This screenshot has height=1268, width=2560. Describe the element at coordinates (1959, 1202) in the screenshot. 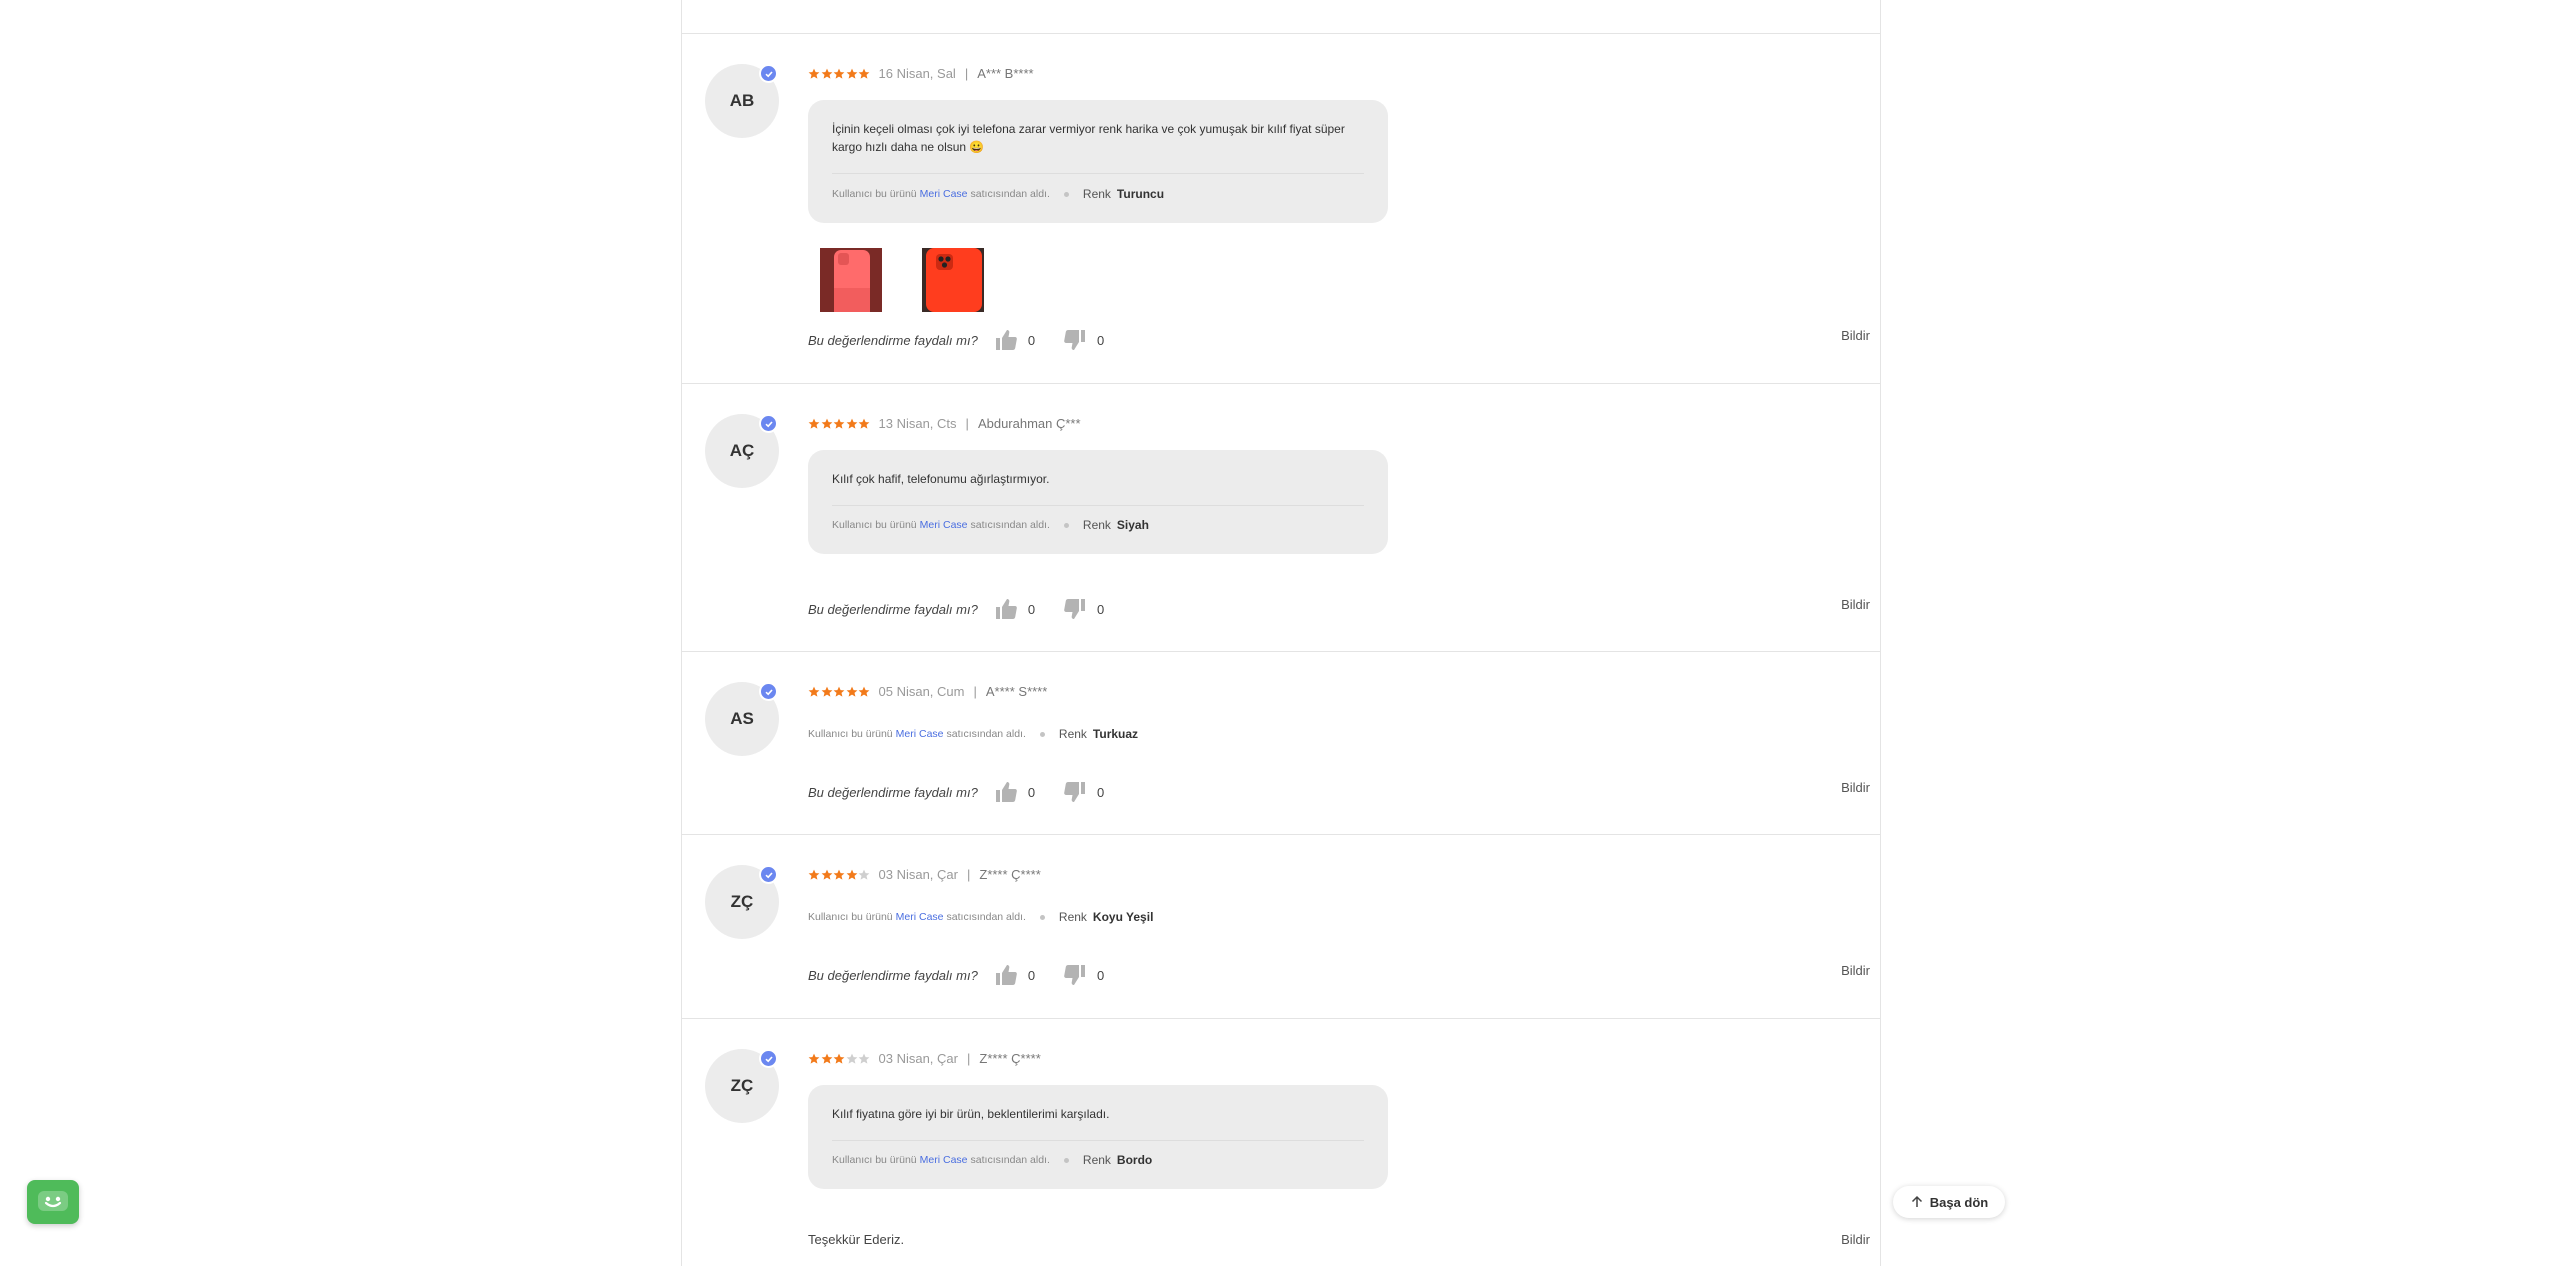

I see `back-to-top-label: Başa dön` at that location.